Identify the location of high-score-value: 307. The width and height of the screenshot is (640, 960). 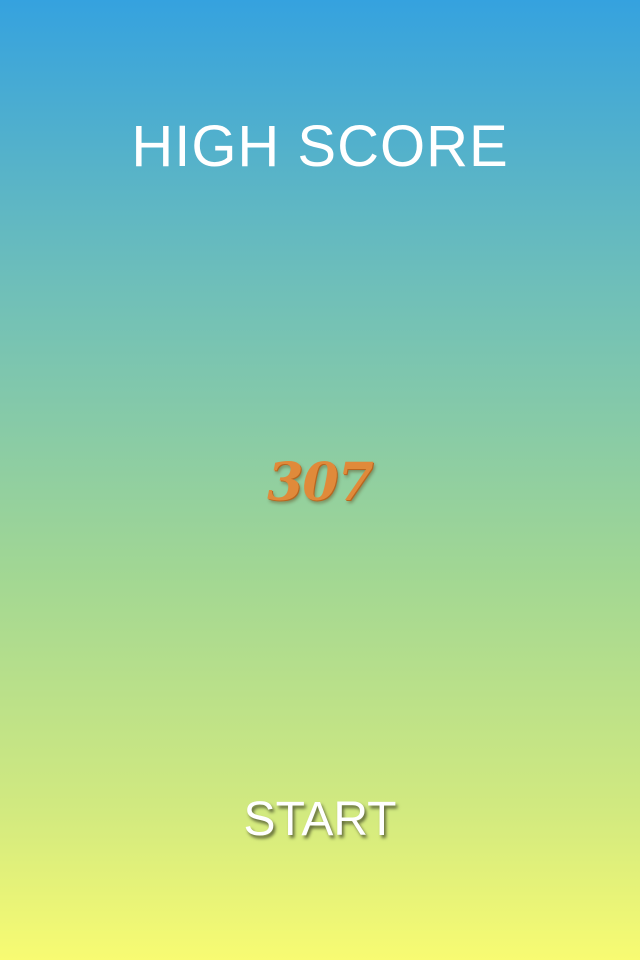
(320, 482).